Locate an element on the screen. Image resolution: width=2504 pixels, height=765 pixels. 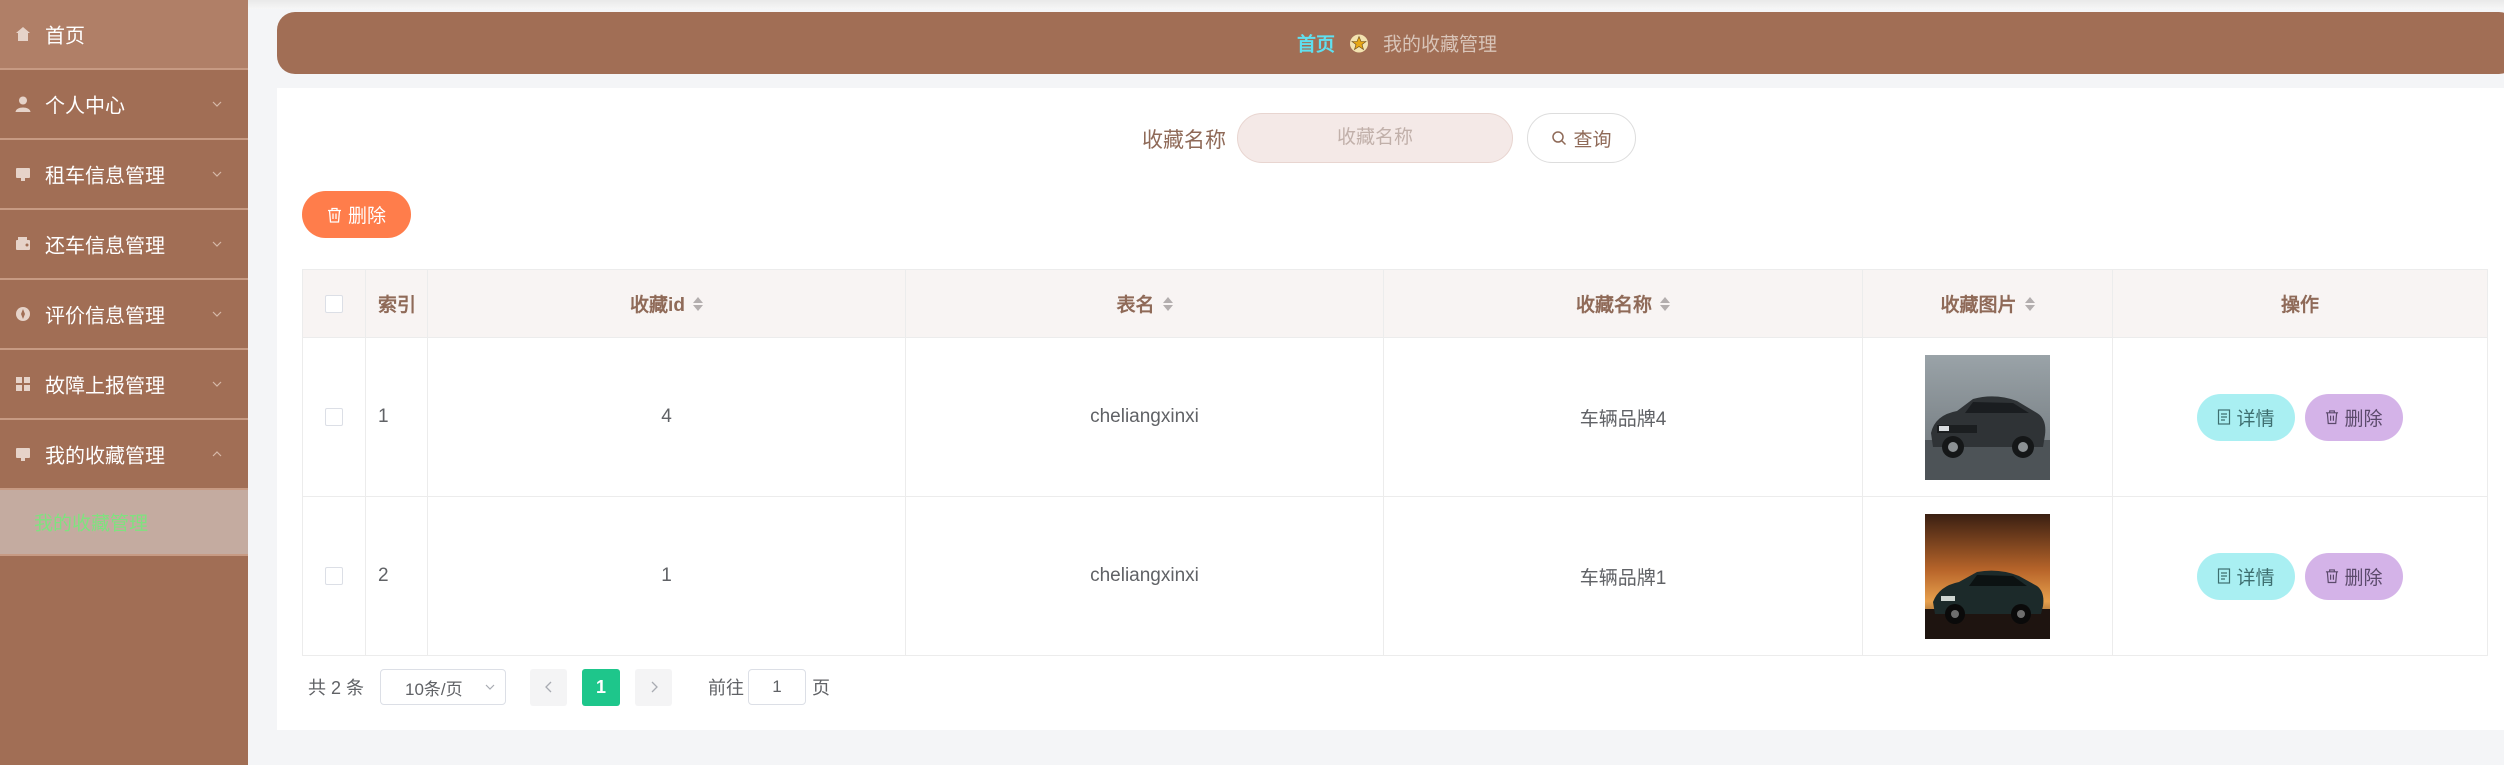
home-icon is located at coordinates (23, 34).